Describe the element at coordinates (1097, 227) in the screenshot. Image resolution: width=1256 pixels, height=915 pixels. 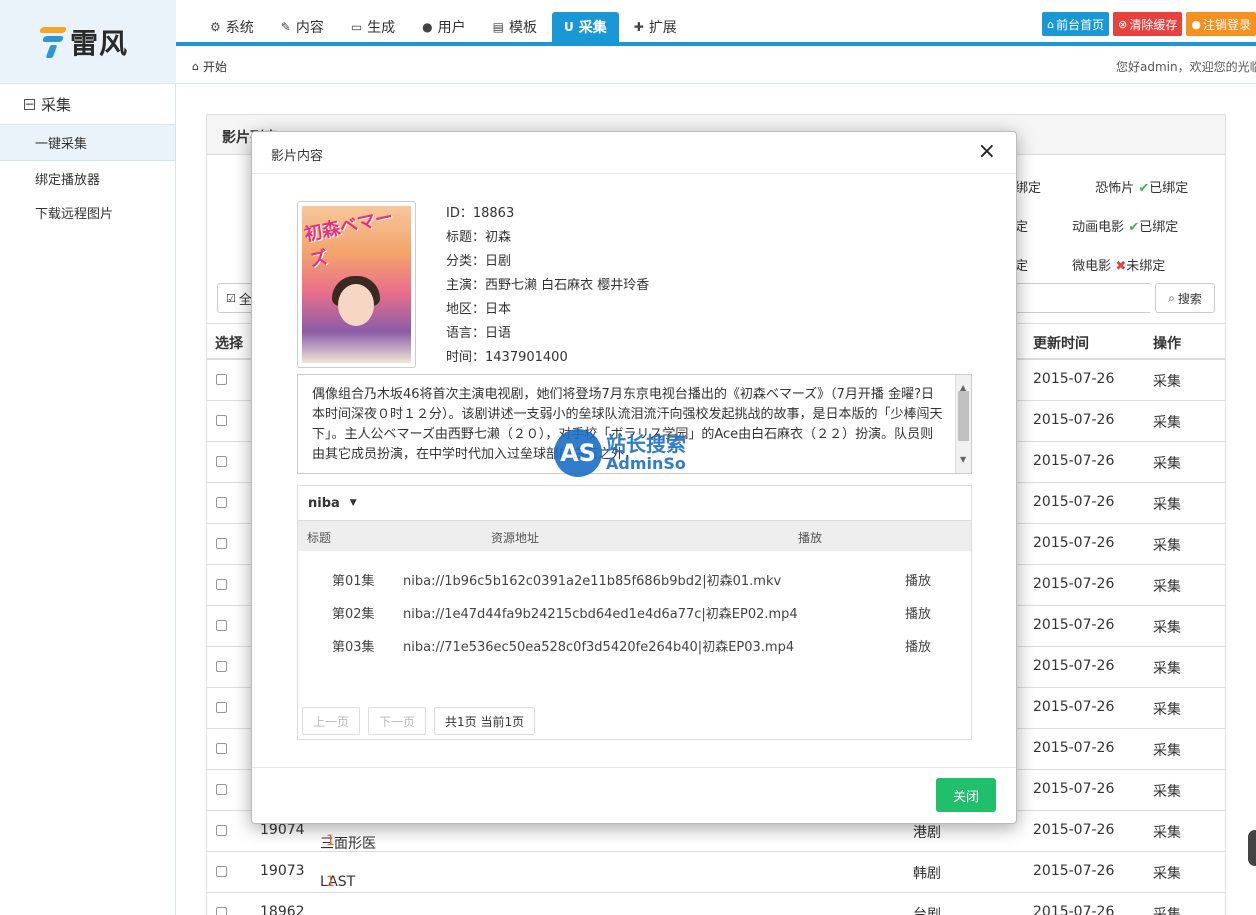
I see `category-binding-animation: 定 动画电影 ✔已绑定` at that location.